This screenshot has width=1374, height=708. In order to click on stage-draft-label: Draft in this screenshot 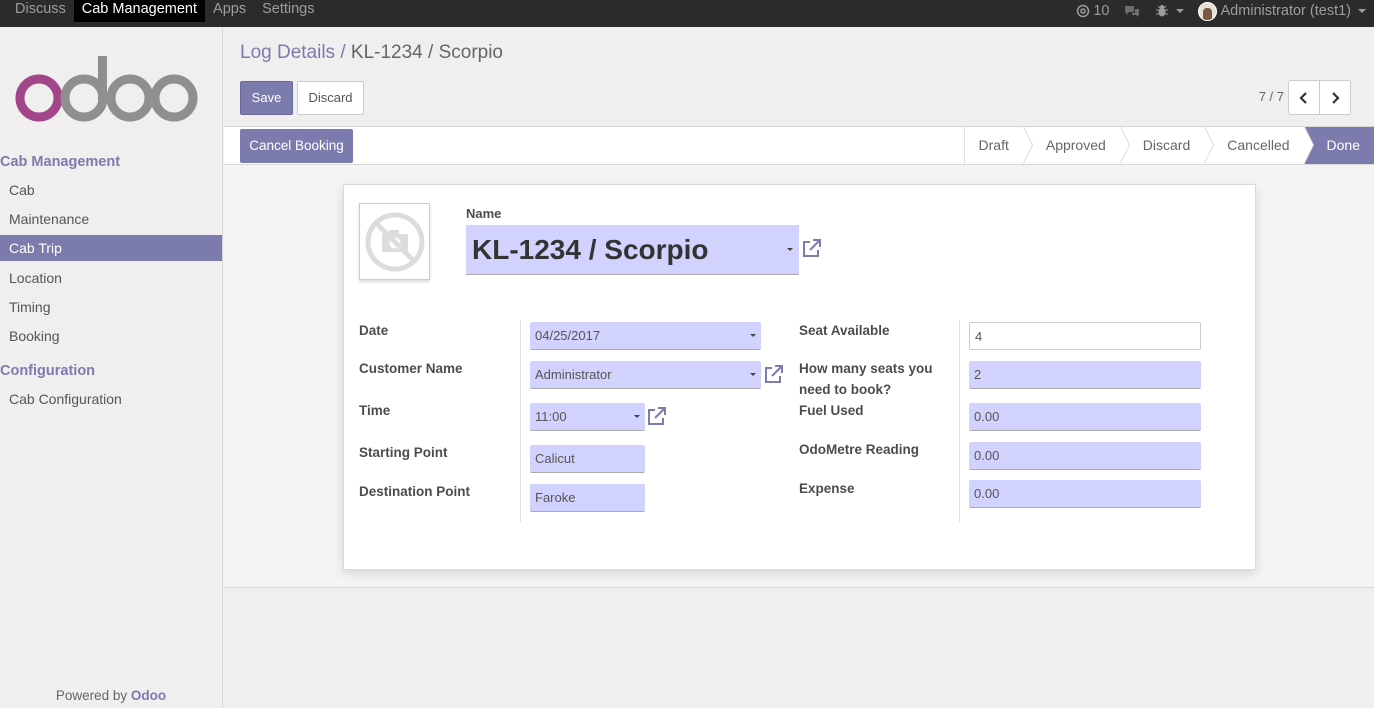, I will do `click(993, 145)`.